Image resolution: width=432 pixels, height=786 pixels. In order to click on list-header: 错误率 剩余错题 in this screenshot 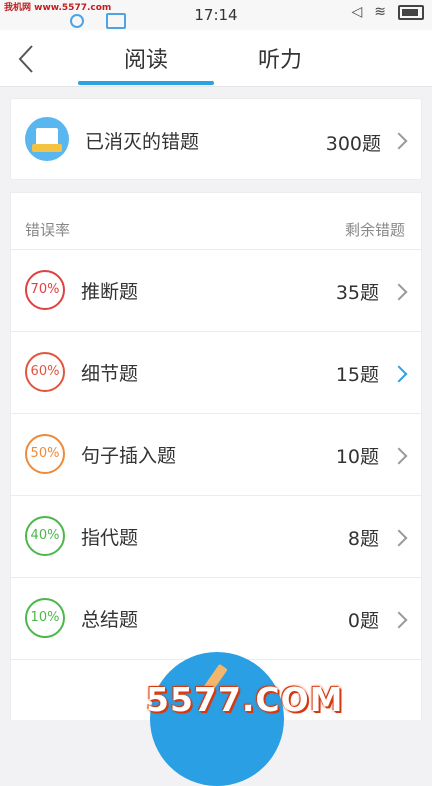, I will do `click(216, 221)`.